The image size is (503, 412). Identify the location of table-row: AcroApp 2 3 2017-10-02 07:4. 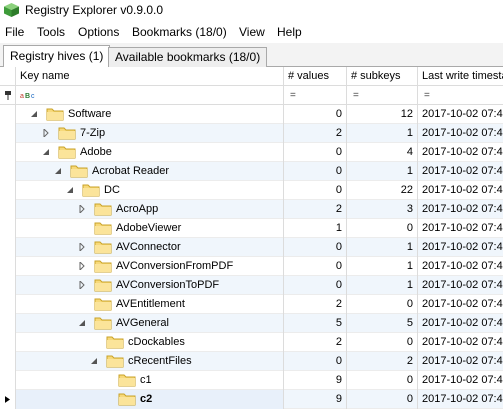
(251, 209).